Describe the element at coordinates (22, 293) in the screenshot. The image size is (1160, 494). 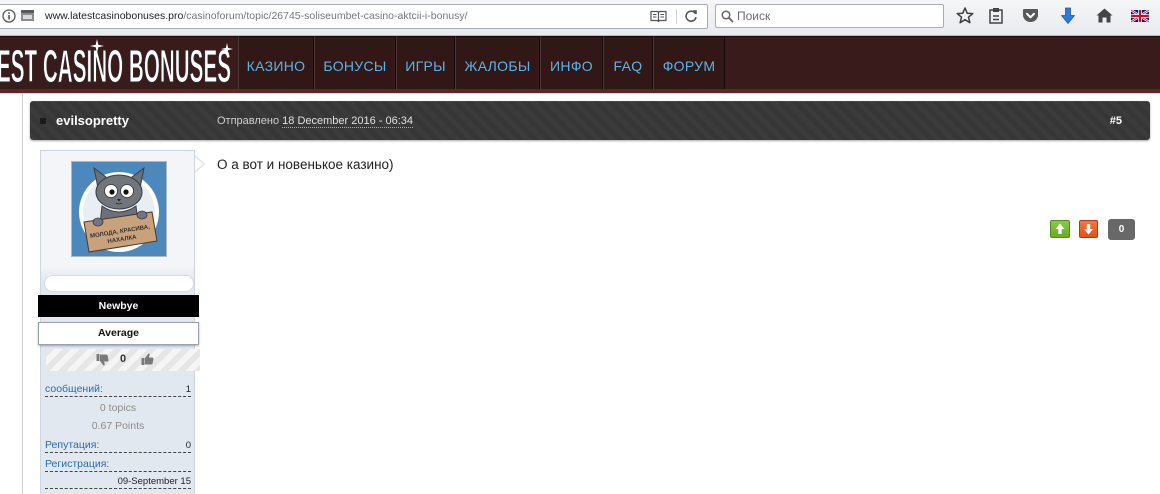
I see `page-frame-line` at that location.